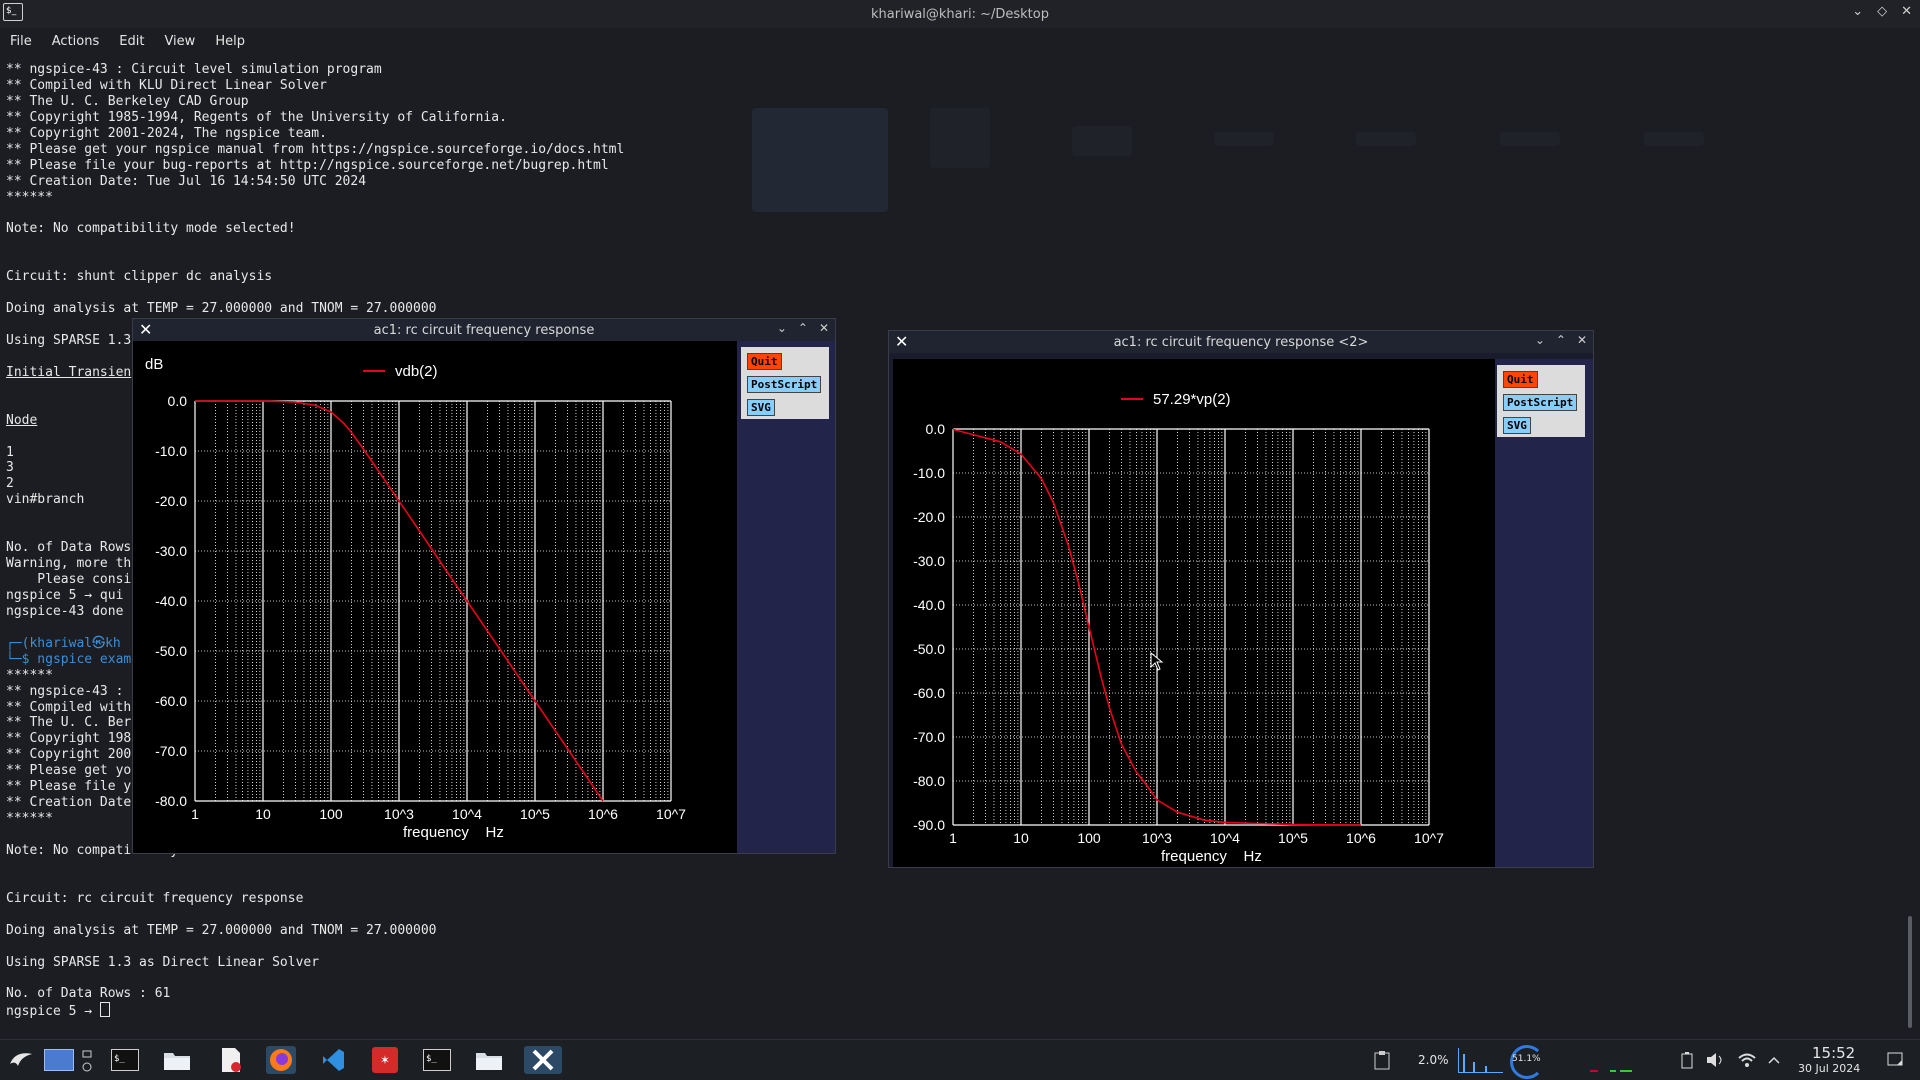 The width and height of the screenshot is (1920, 1080). I want to click on terminal-line: No. of Data Rows : 61, so click(88, 994).